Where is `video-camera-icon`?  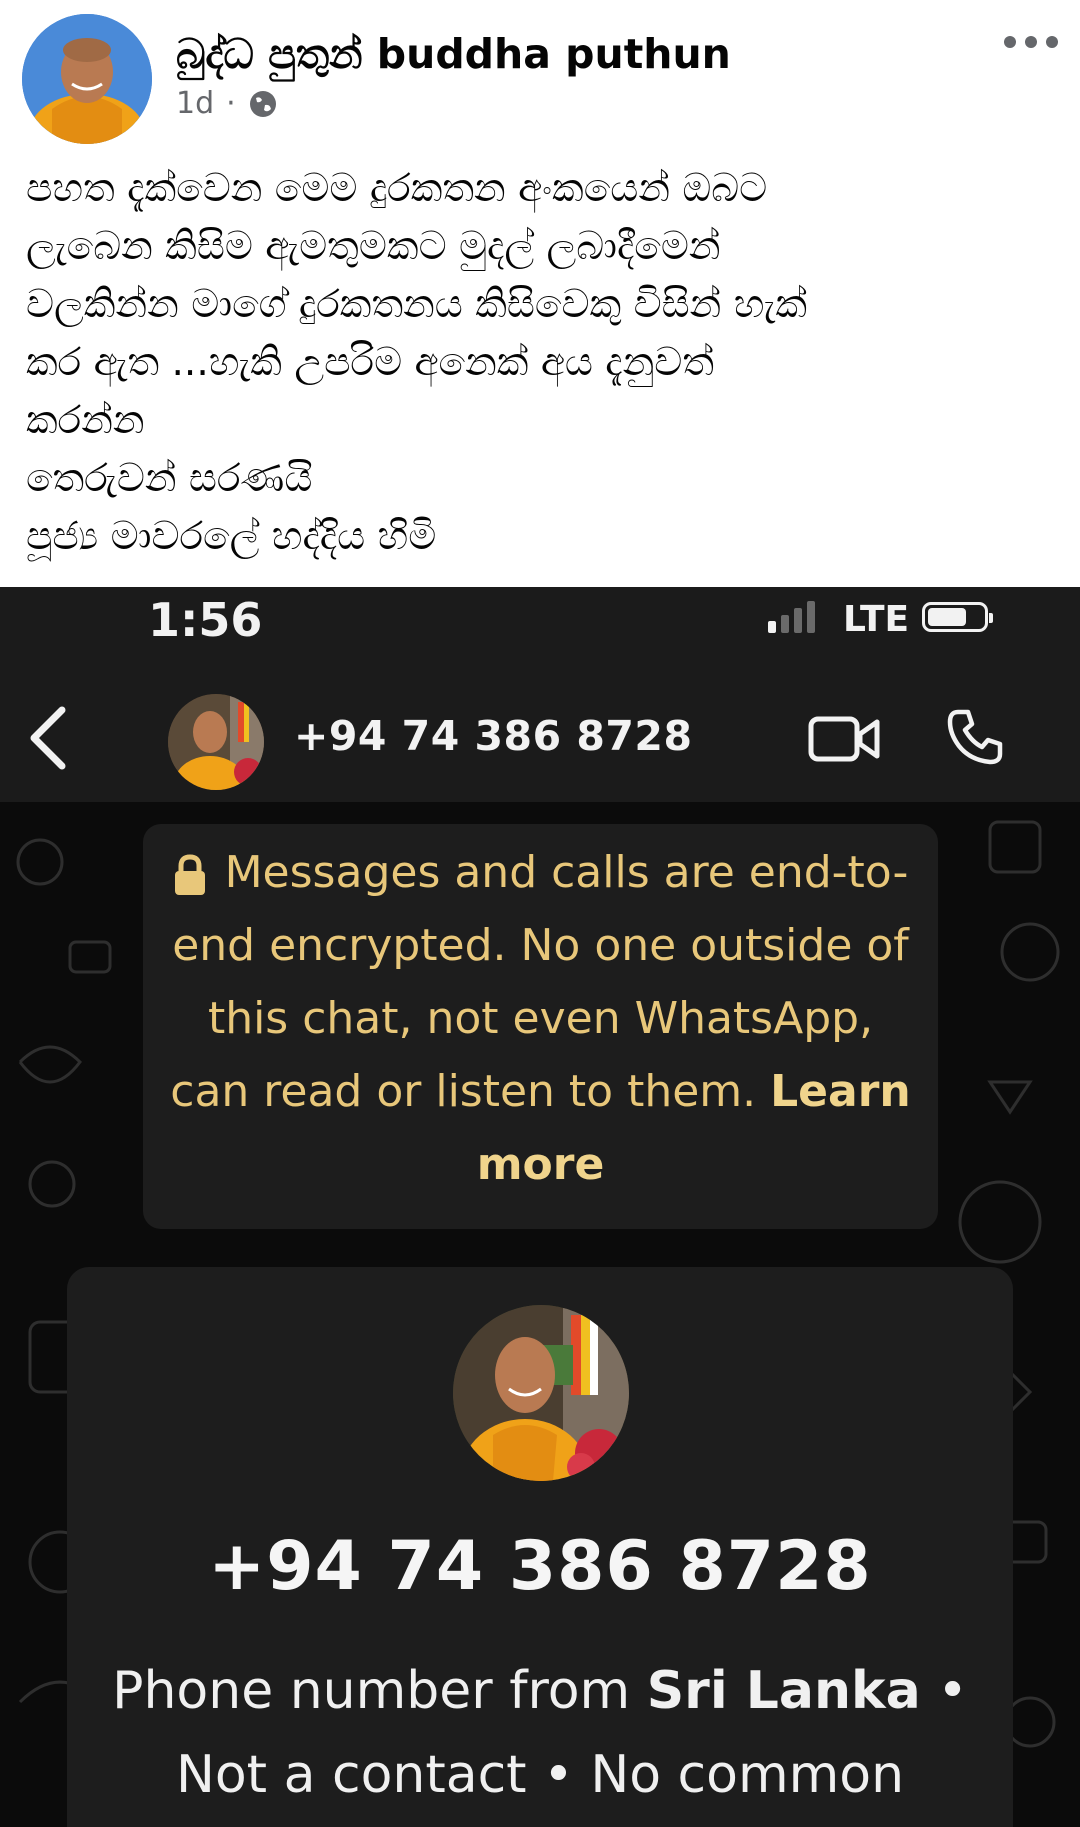 video-camera-icon is located at coordinates (844, 739).